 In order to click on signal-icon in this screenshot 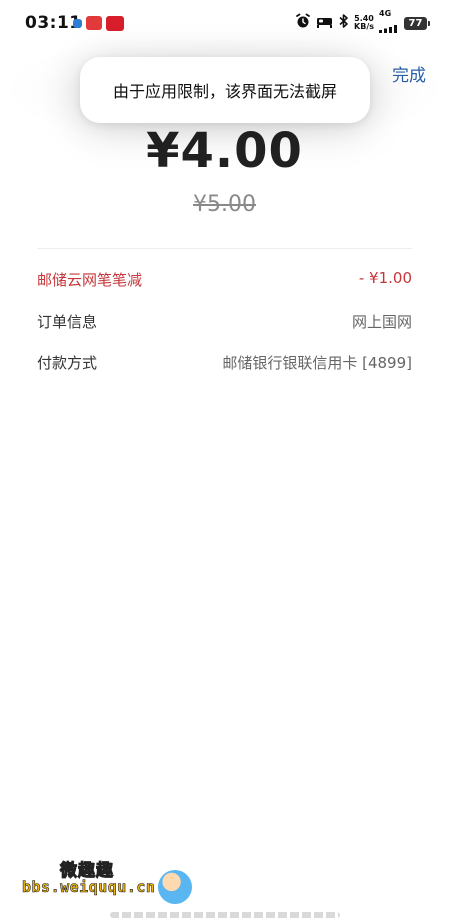, I will do `click(389, 27)`.